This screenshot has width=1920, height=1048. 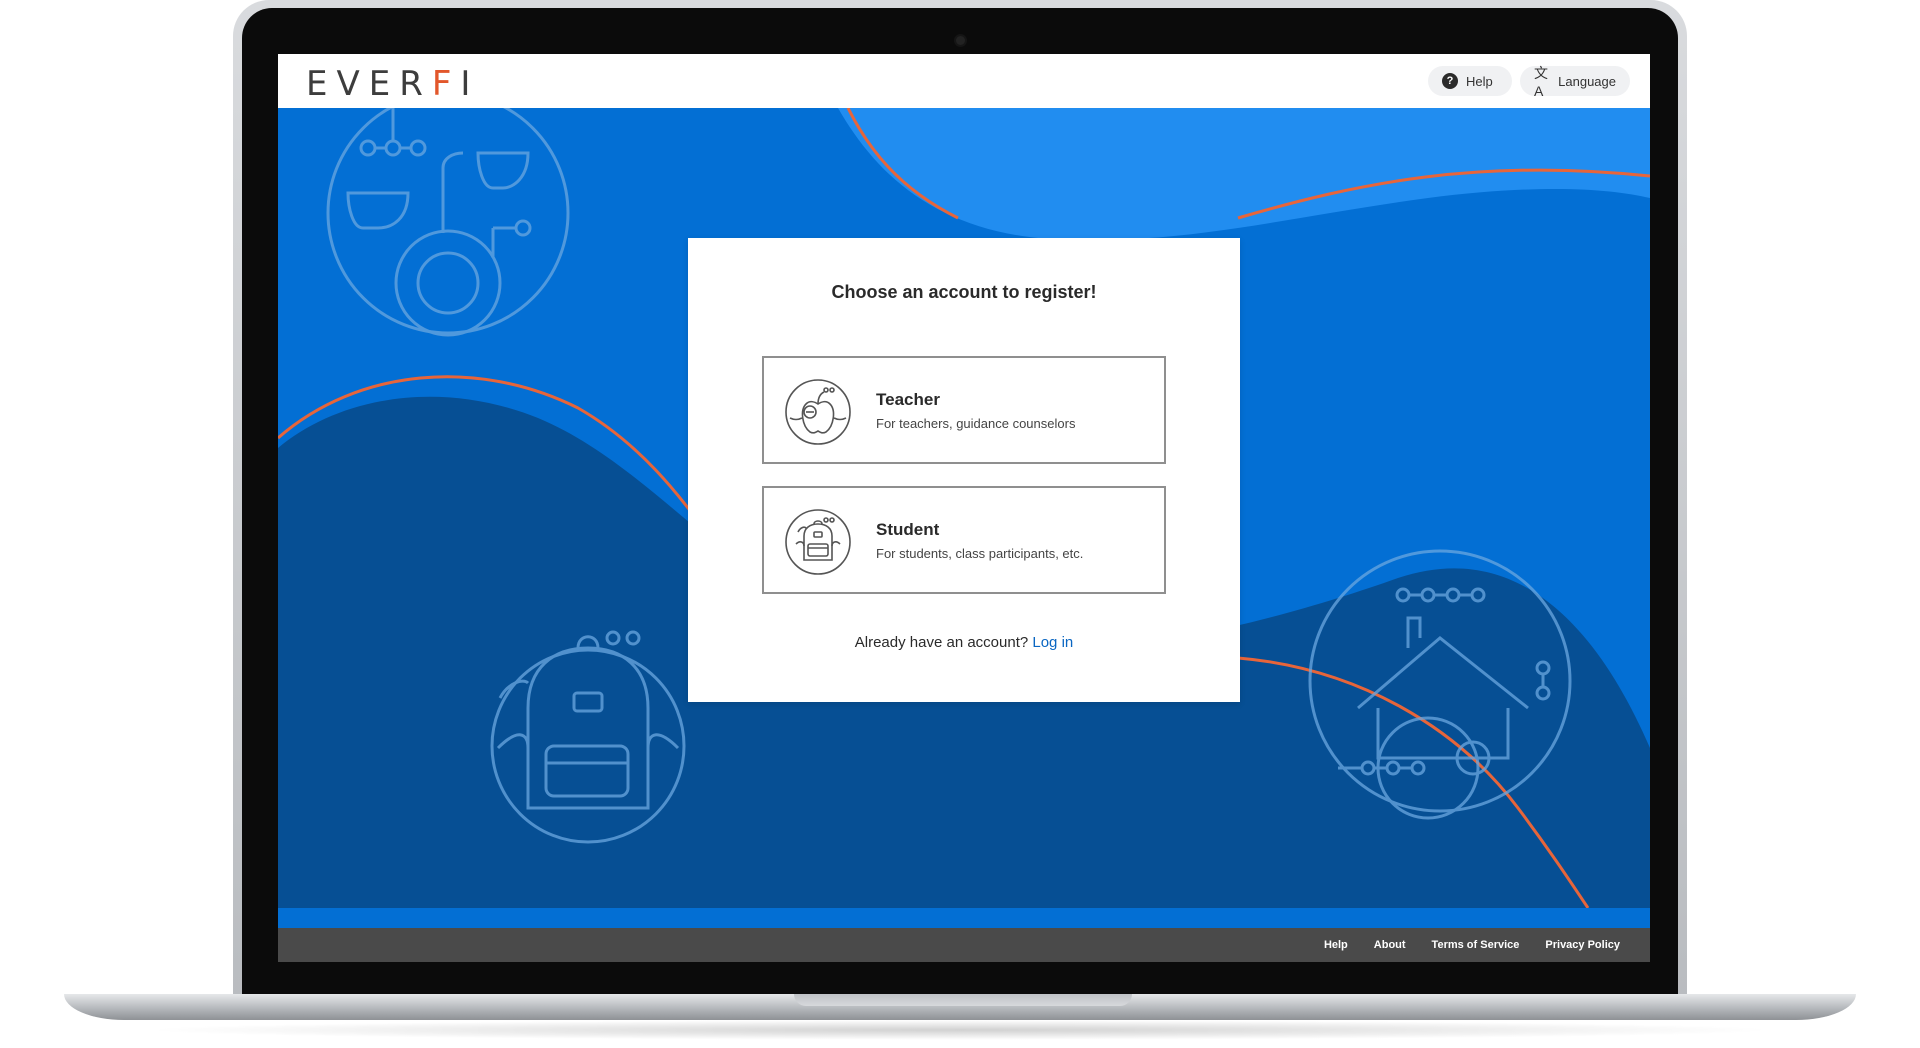 I want to click on footer-privacy-link: Privacy Policy, so click(x=1582, y=945).